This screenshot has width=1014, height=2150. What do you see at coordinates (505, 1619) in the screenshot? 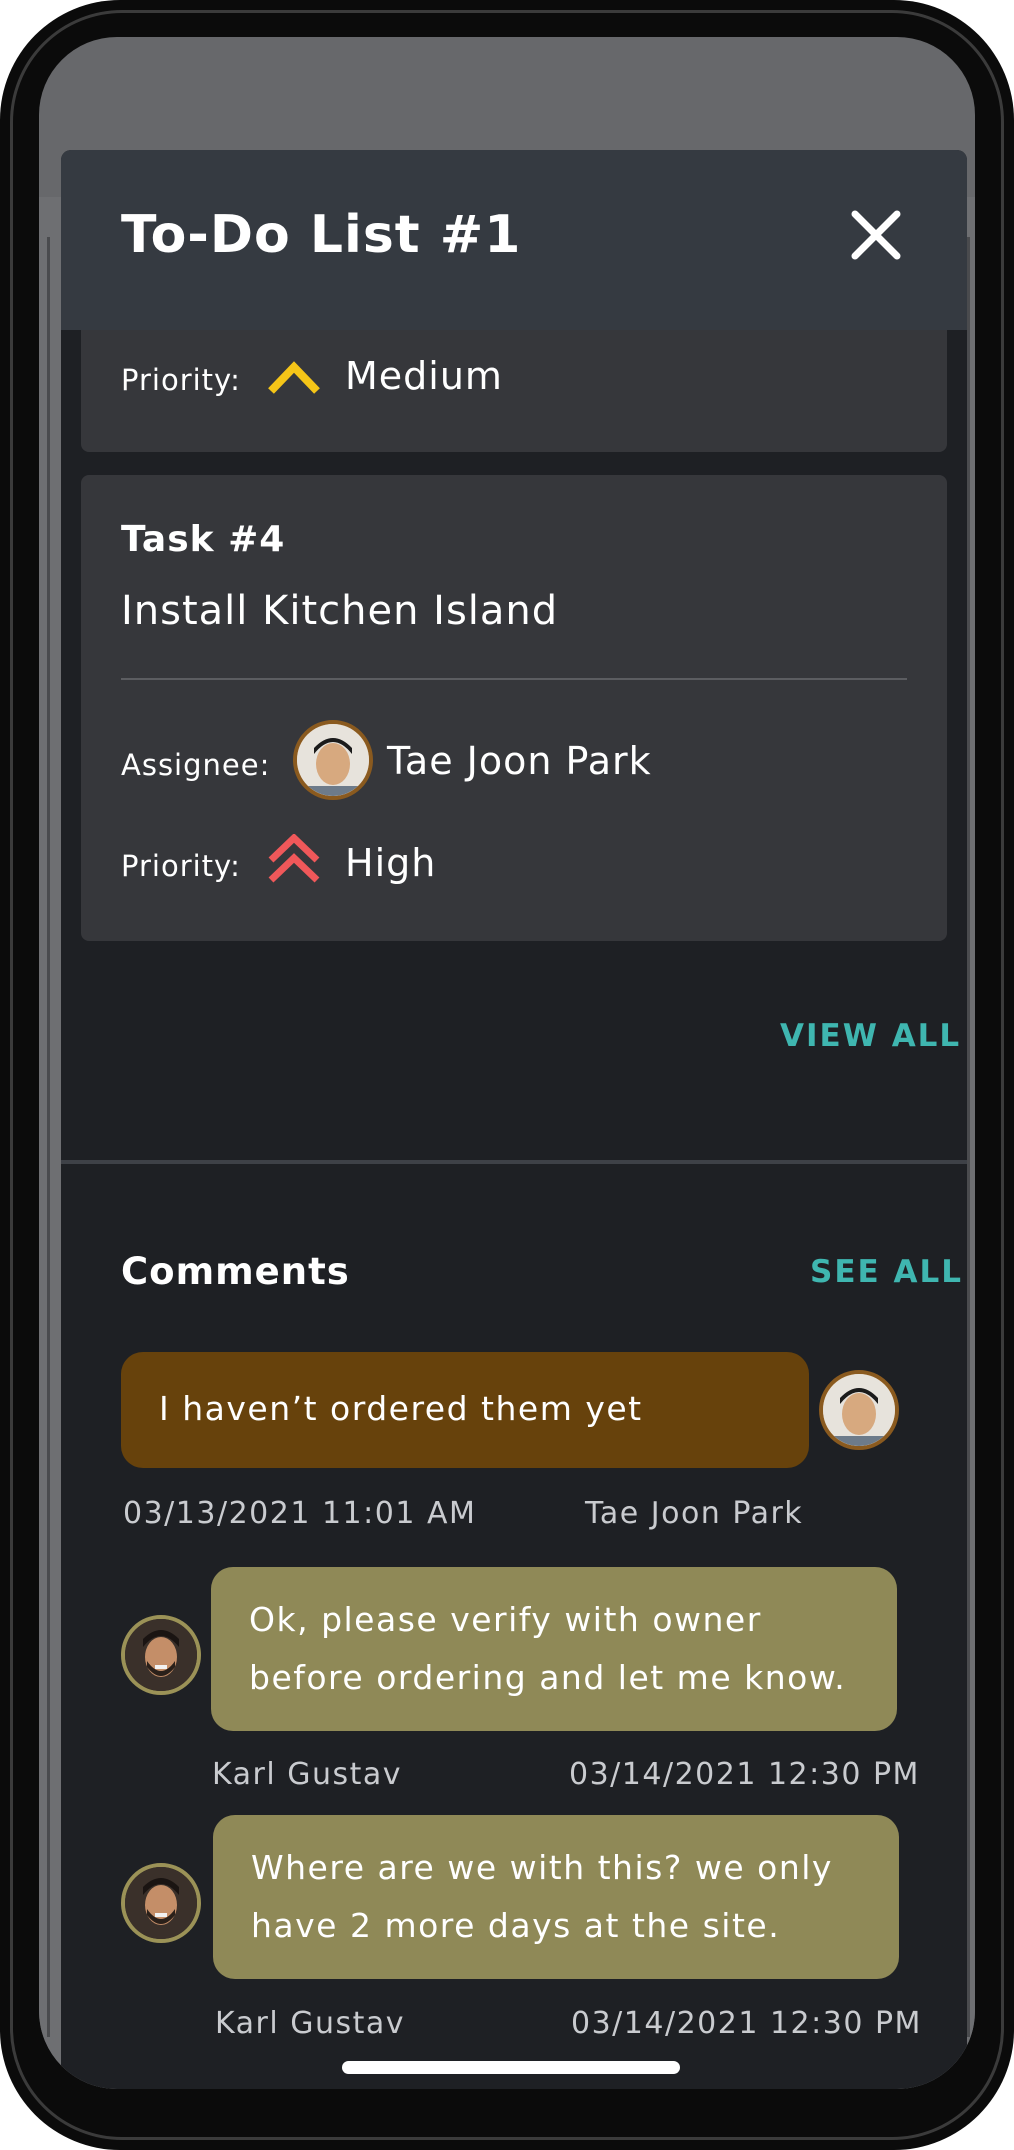
I see `comment-text-line: Ok, please verify with owner` at bounding box center [505, 1619].